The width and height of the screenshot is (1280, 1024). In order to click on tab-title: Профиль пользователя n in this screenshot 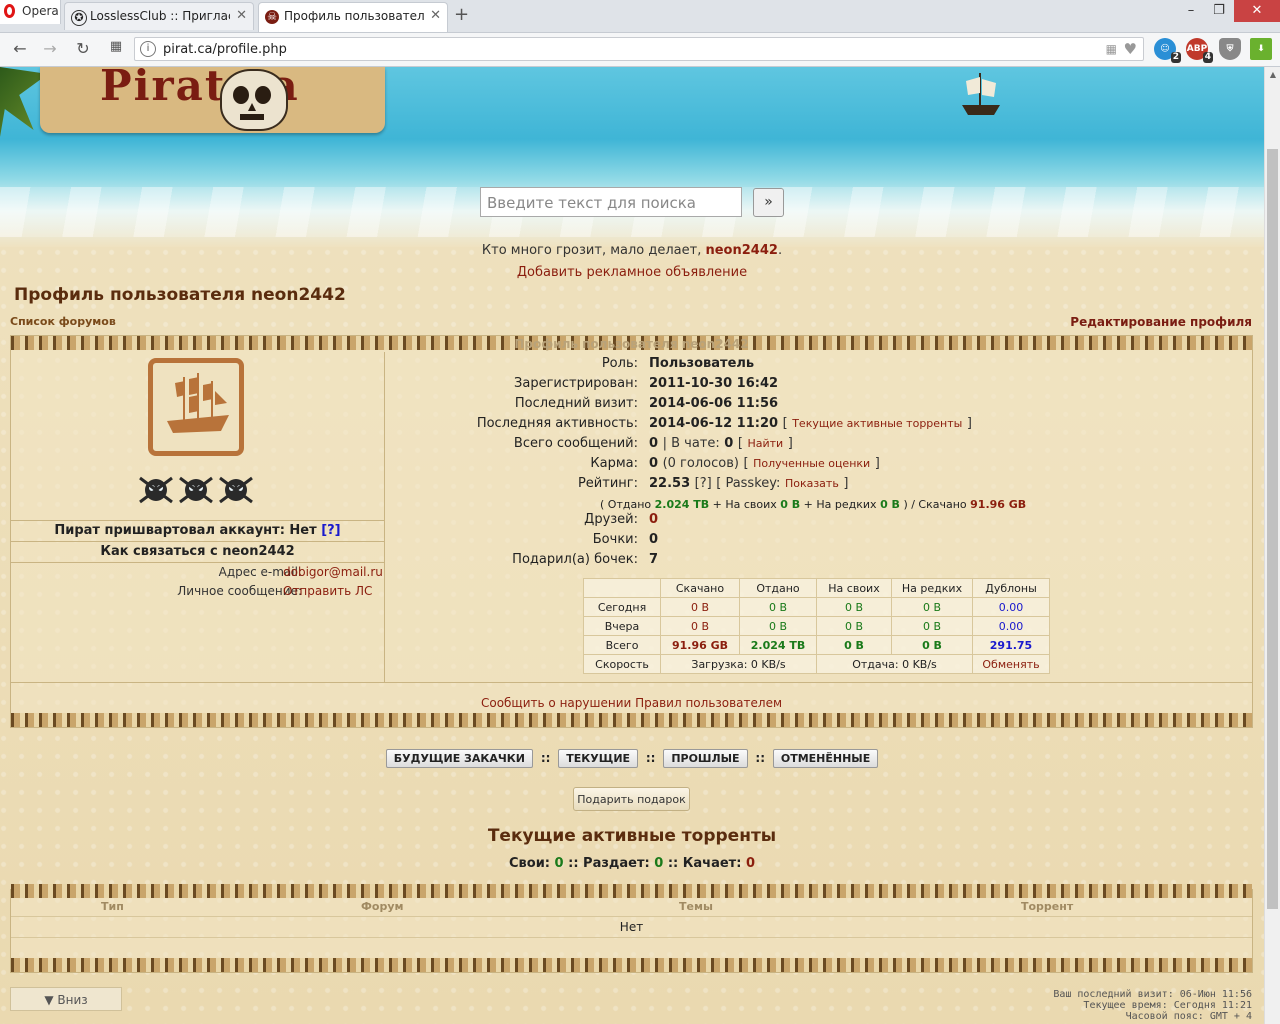, I will do `click(354, 16)`.